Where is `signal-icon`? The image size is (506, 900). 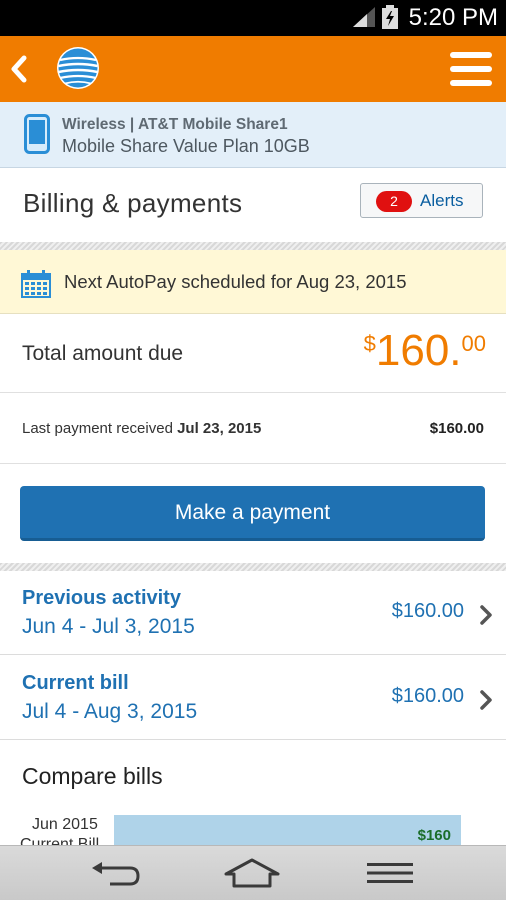
signal-icon is located at coordinates (364, 17).